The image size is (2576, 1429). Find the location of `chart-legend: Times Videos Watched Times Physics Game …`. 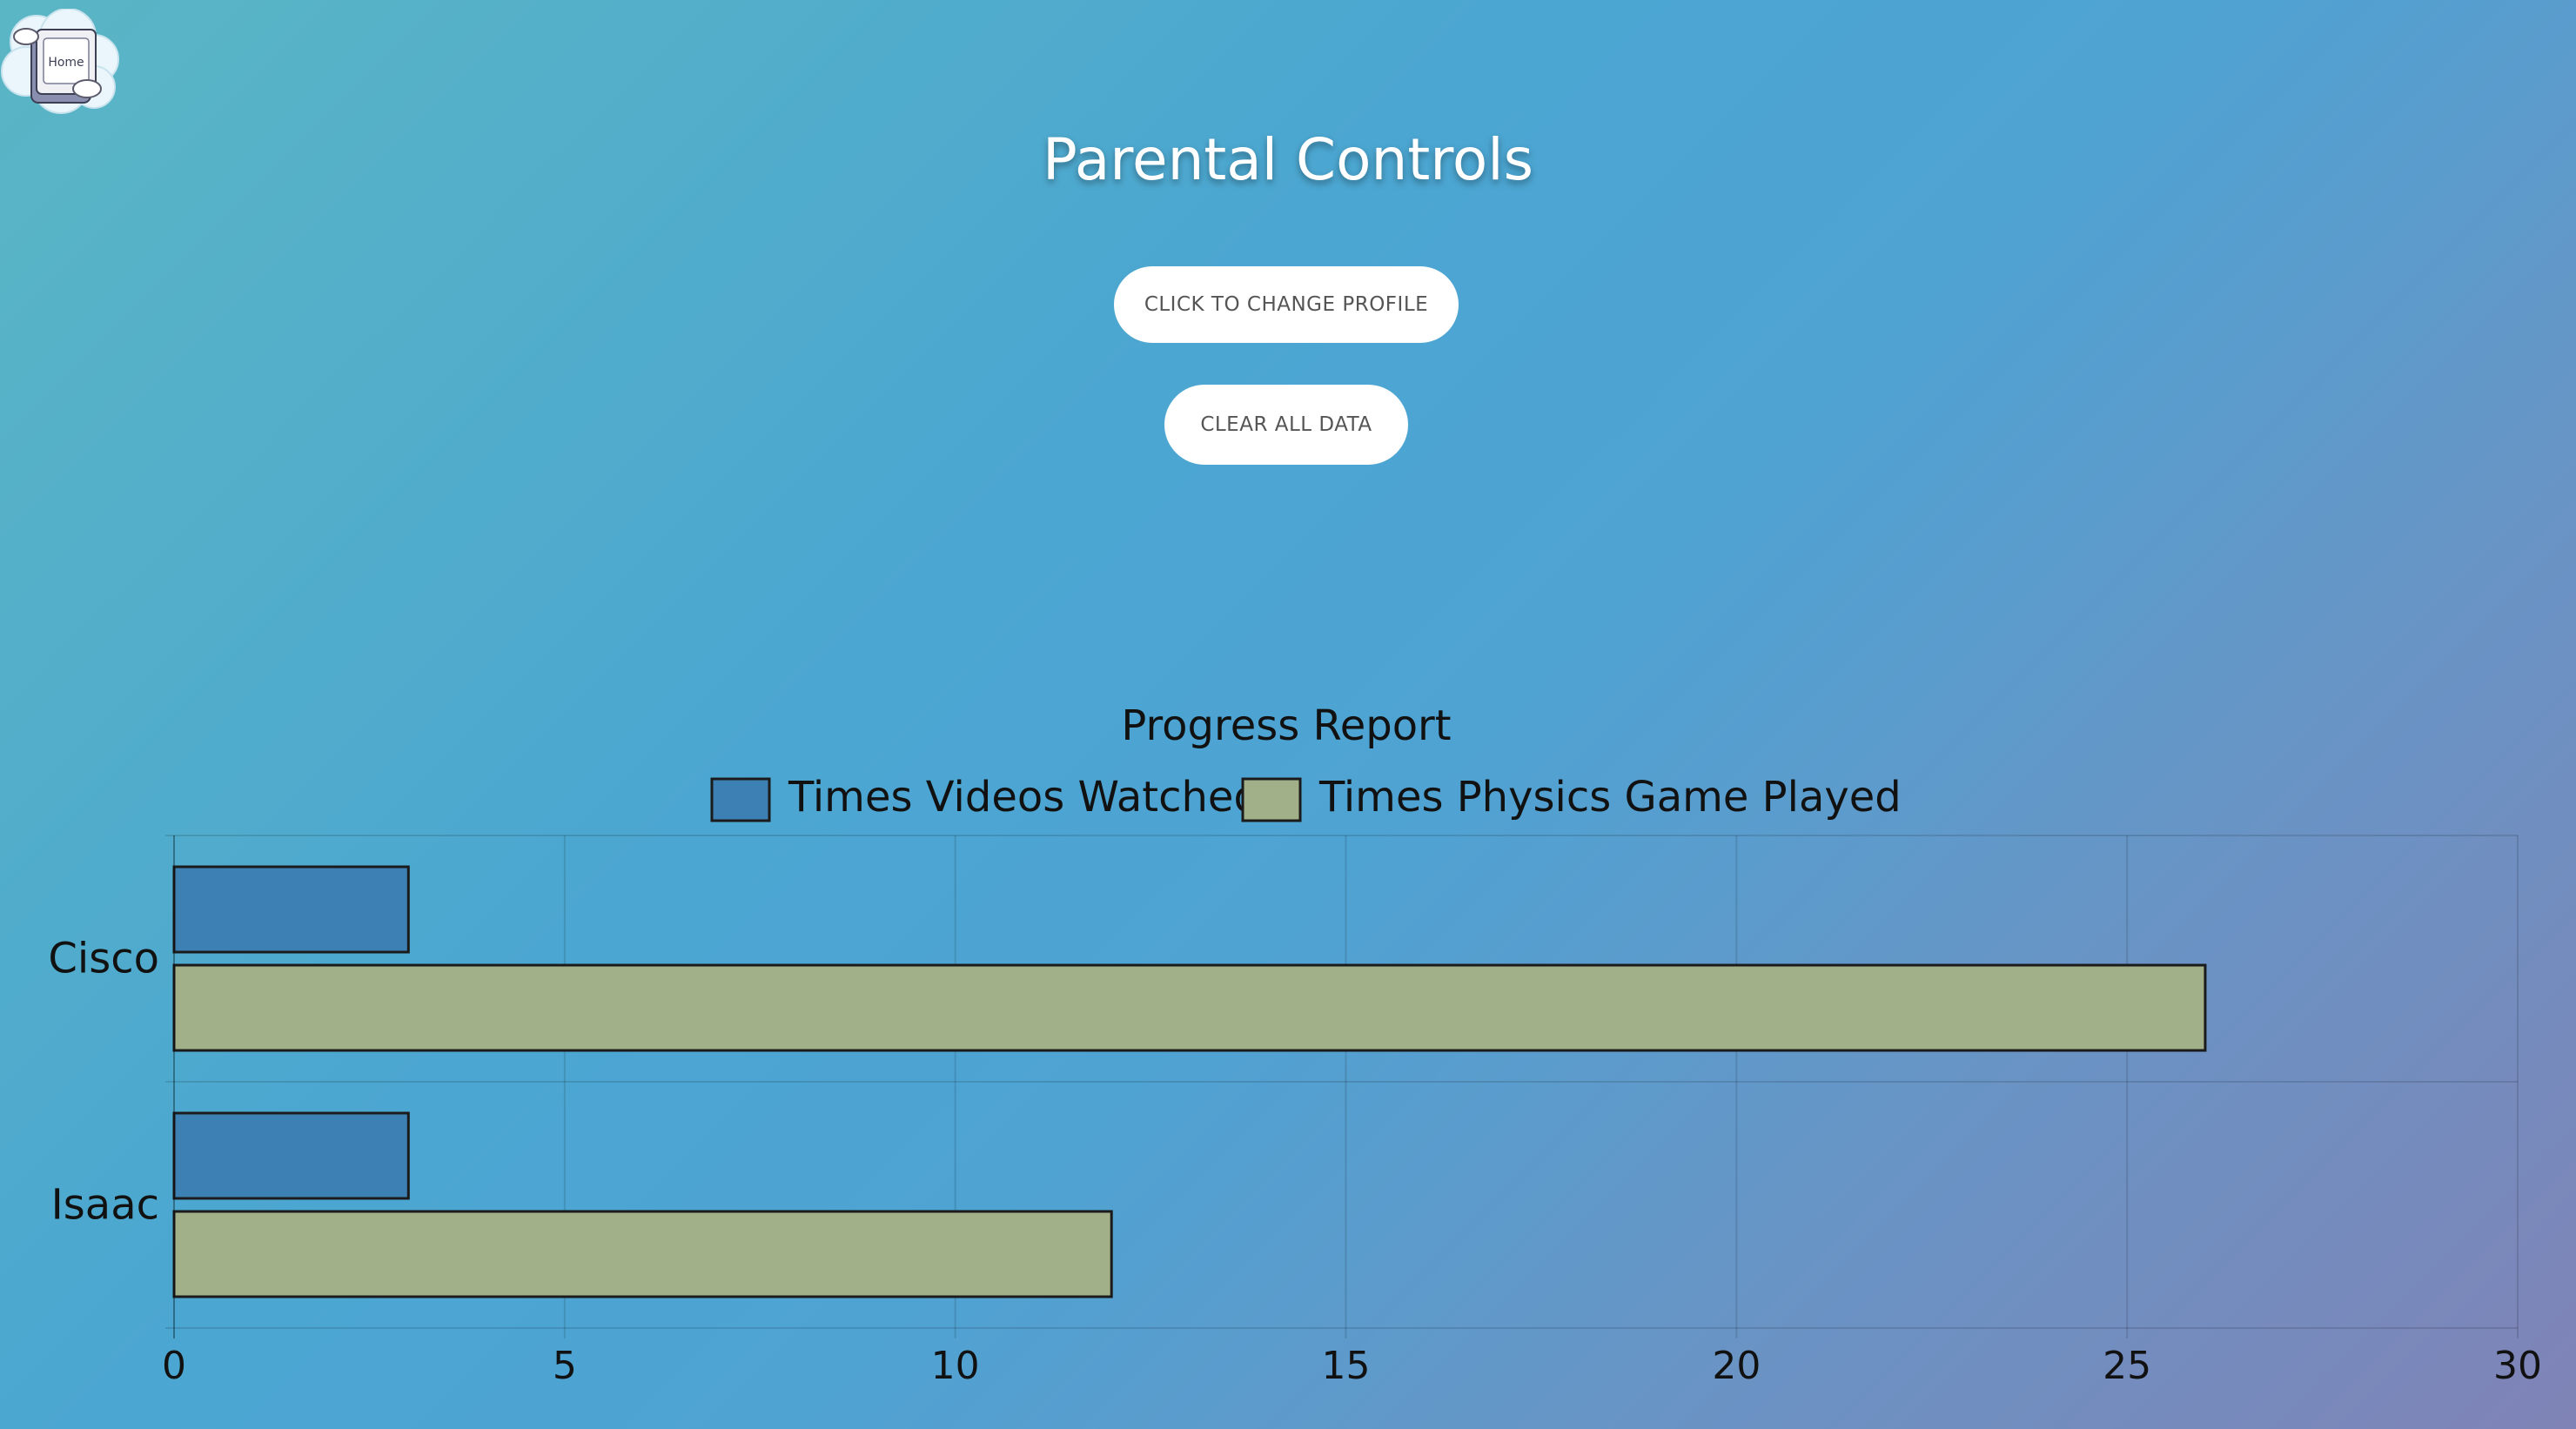

chart-legend: Times Videos Watched Times Physics Game … is located at coordinates (1306, 797).